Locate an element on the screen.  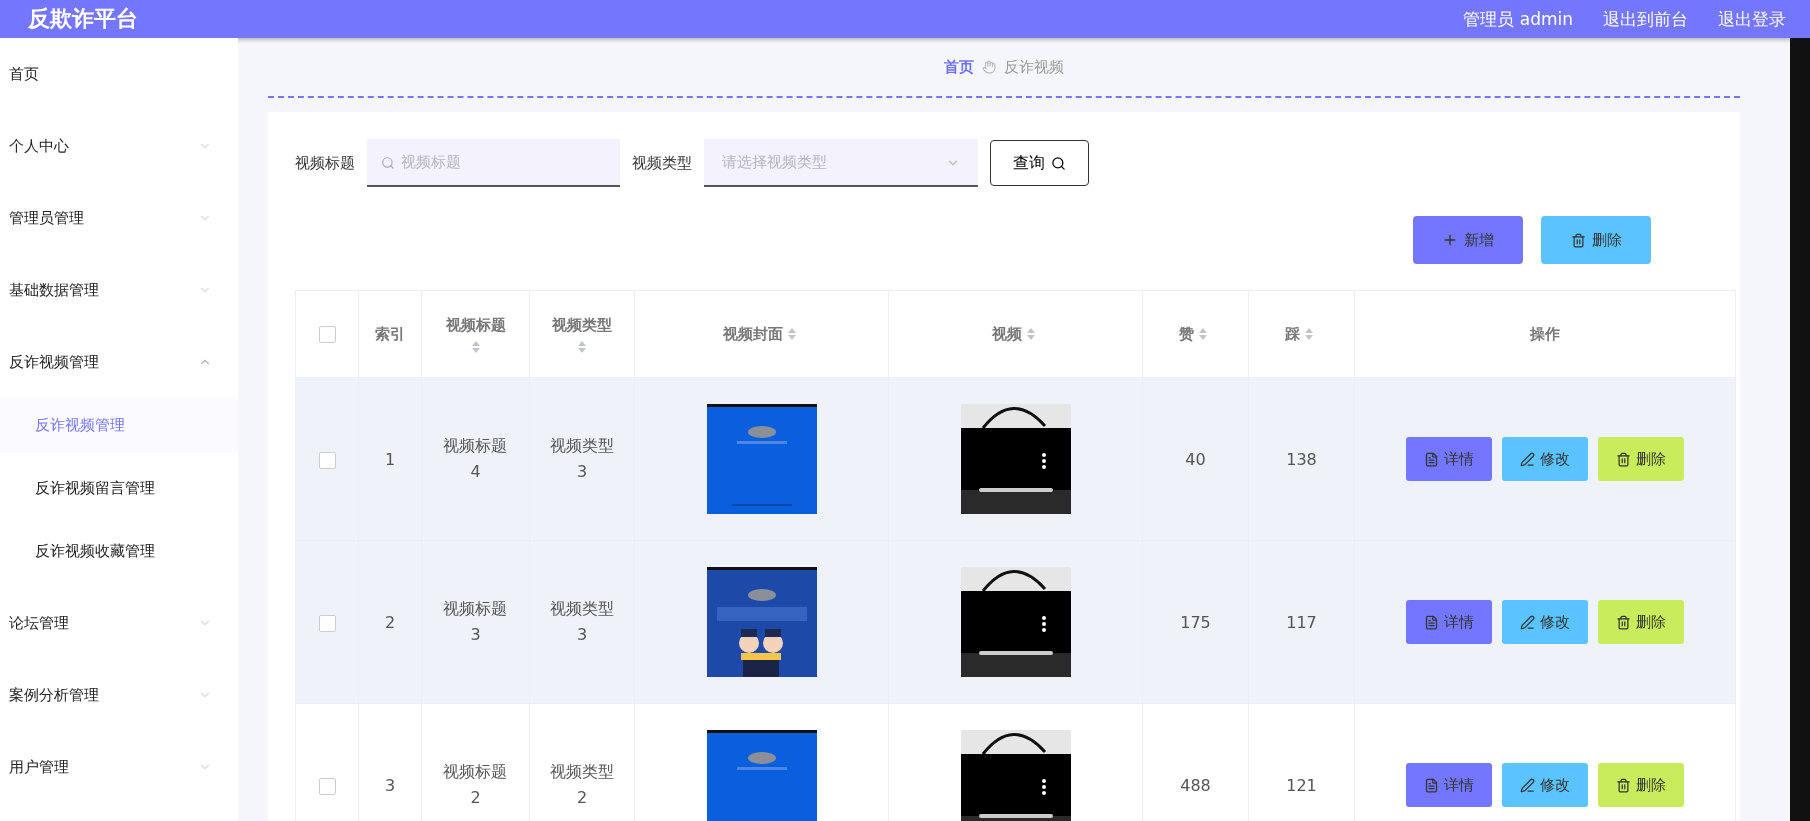
app-title: 反欺诈平台 is located at coordinates (83, 19).